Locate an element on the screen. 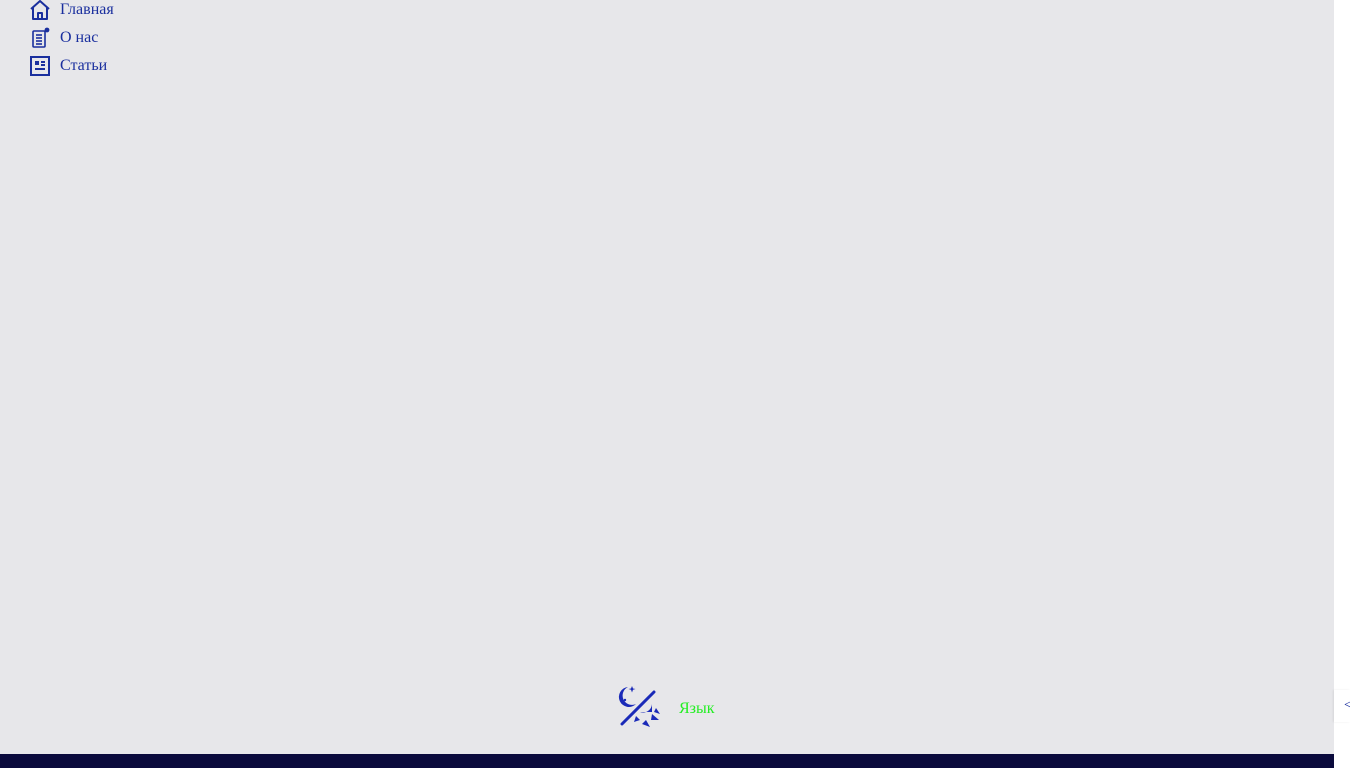 The image size is (1350, 768). sidebar-collapse-button: < is located at coordinates (1342, 706).